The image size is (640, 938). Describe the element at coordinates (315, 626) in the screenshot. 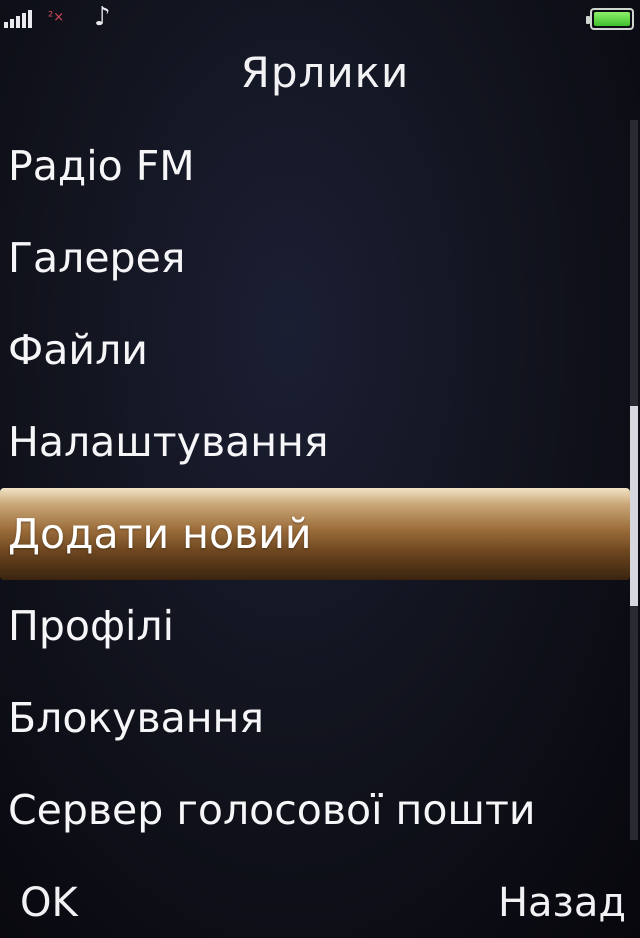

I see `menu-item-profiles: Профілі` at that location.